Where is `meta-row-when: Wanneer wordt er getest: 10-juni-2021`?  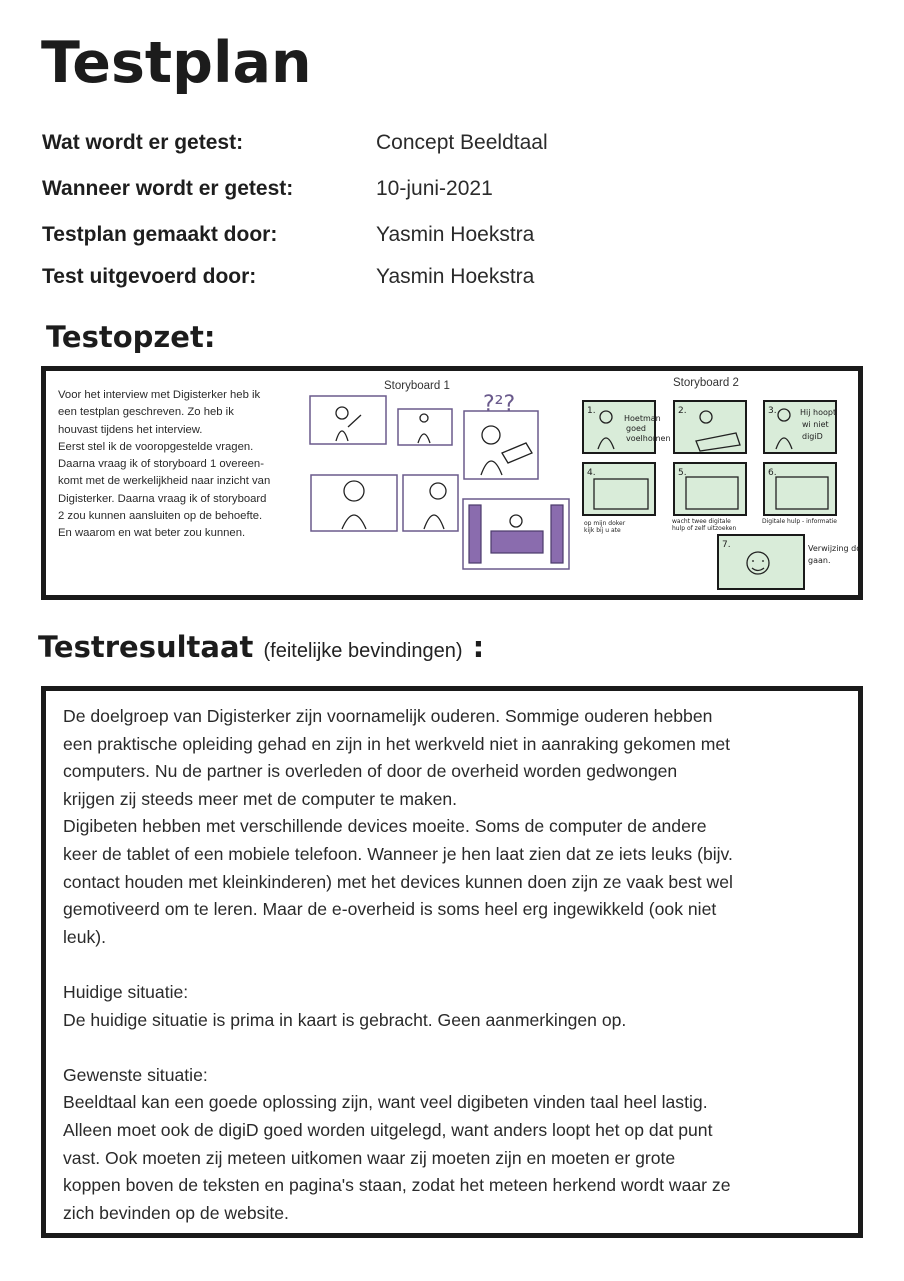 meta-row-when: Wanneer wordt er getest: 10-juni-2021 is located at coordinates (322, 192).